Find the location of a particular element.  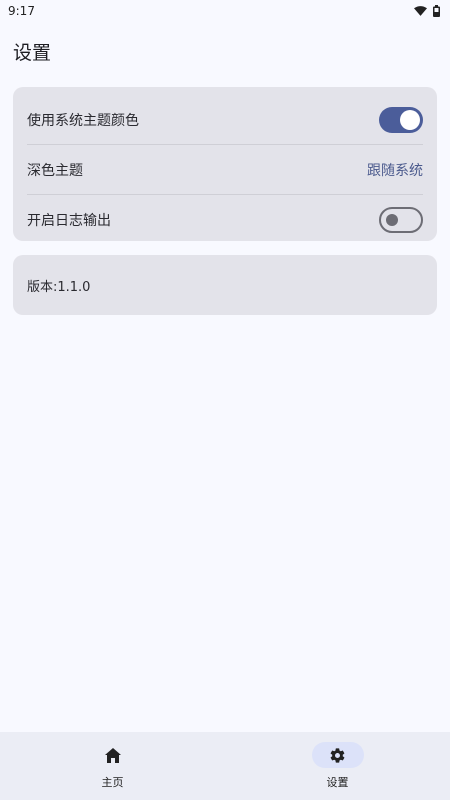

setting-label: 开启日志输出 is located at coordinates (69, 220).